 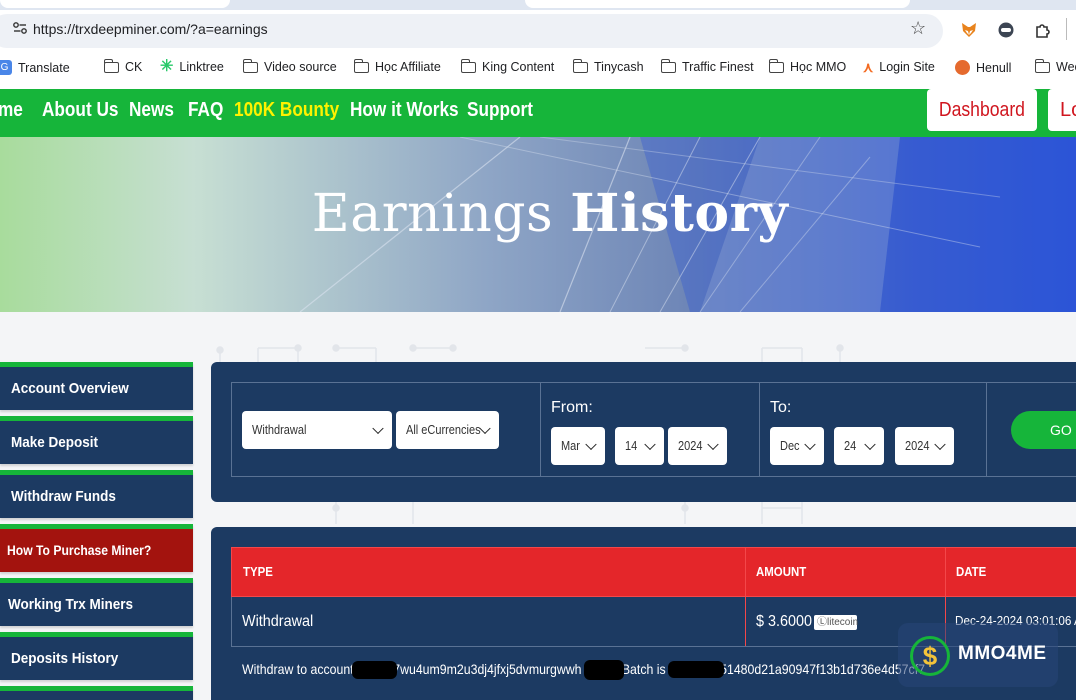 I want to click on litecoin-badge-label: litecoin, so click(x=843, y=622).